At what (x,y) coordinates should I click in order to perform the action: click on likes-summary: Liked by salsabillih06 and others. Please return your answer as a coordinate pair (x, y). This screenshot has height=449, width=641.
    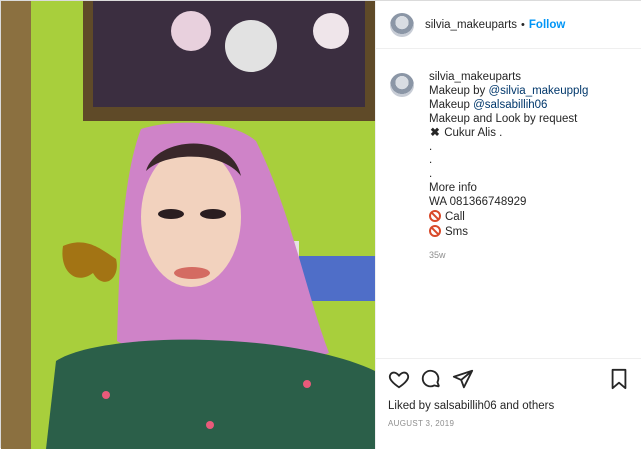
    Looking at the image, I should click on (471, 406).